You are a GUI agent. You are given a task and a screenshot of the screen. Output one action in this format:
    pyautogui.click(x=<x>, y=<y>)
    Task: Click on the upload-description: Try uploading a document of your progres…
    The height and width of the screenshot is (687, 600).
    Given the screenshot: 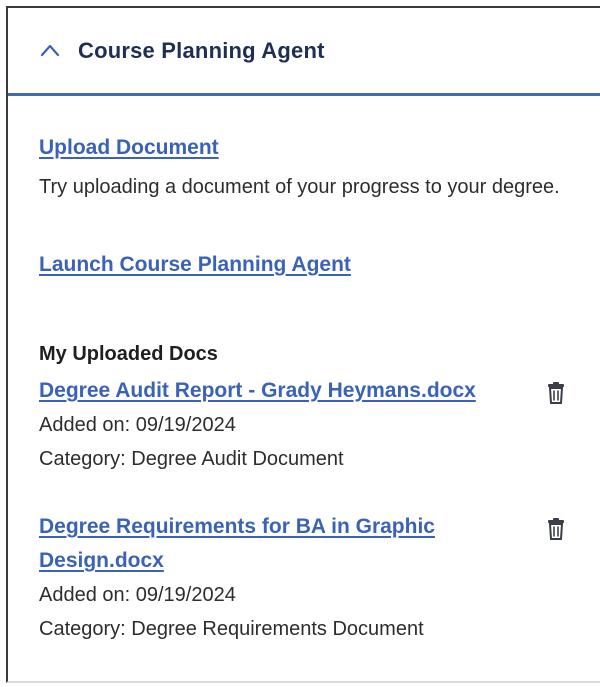 What is the action you would take?
    pyautogui.click(x=299, y=187)
    